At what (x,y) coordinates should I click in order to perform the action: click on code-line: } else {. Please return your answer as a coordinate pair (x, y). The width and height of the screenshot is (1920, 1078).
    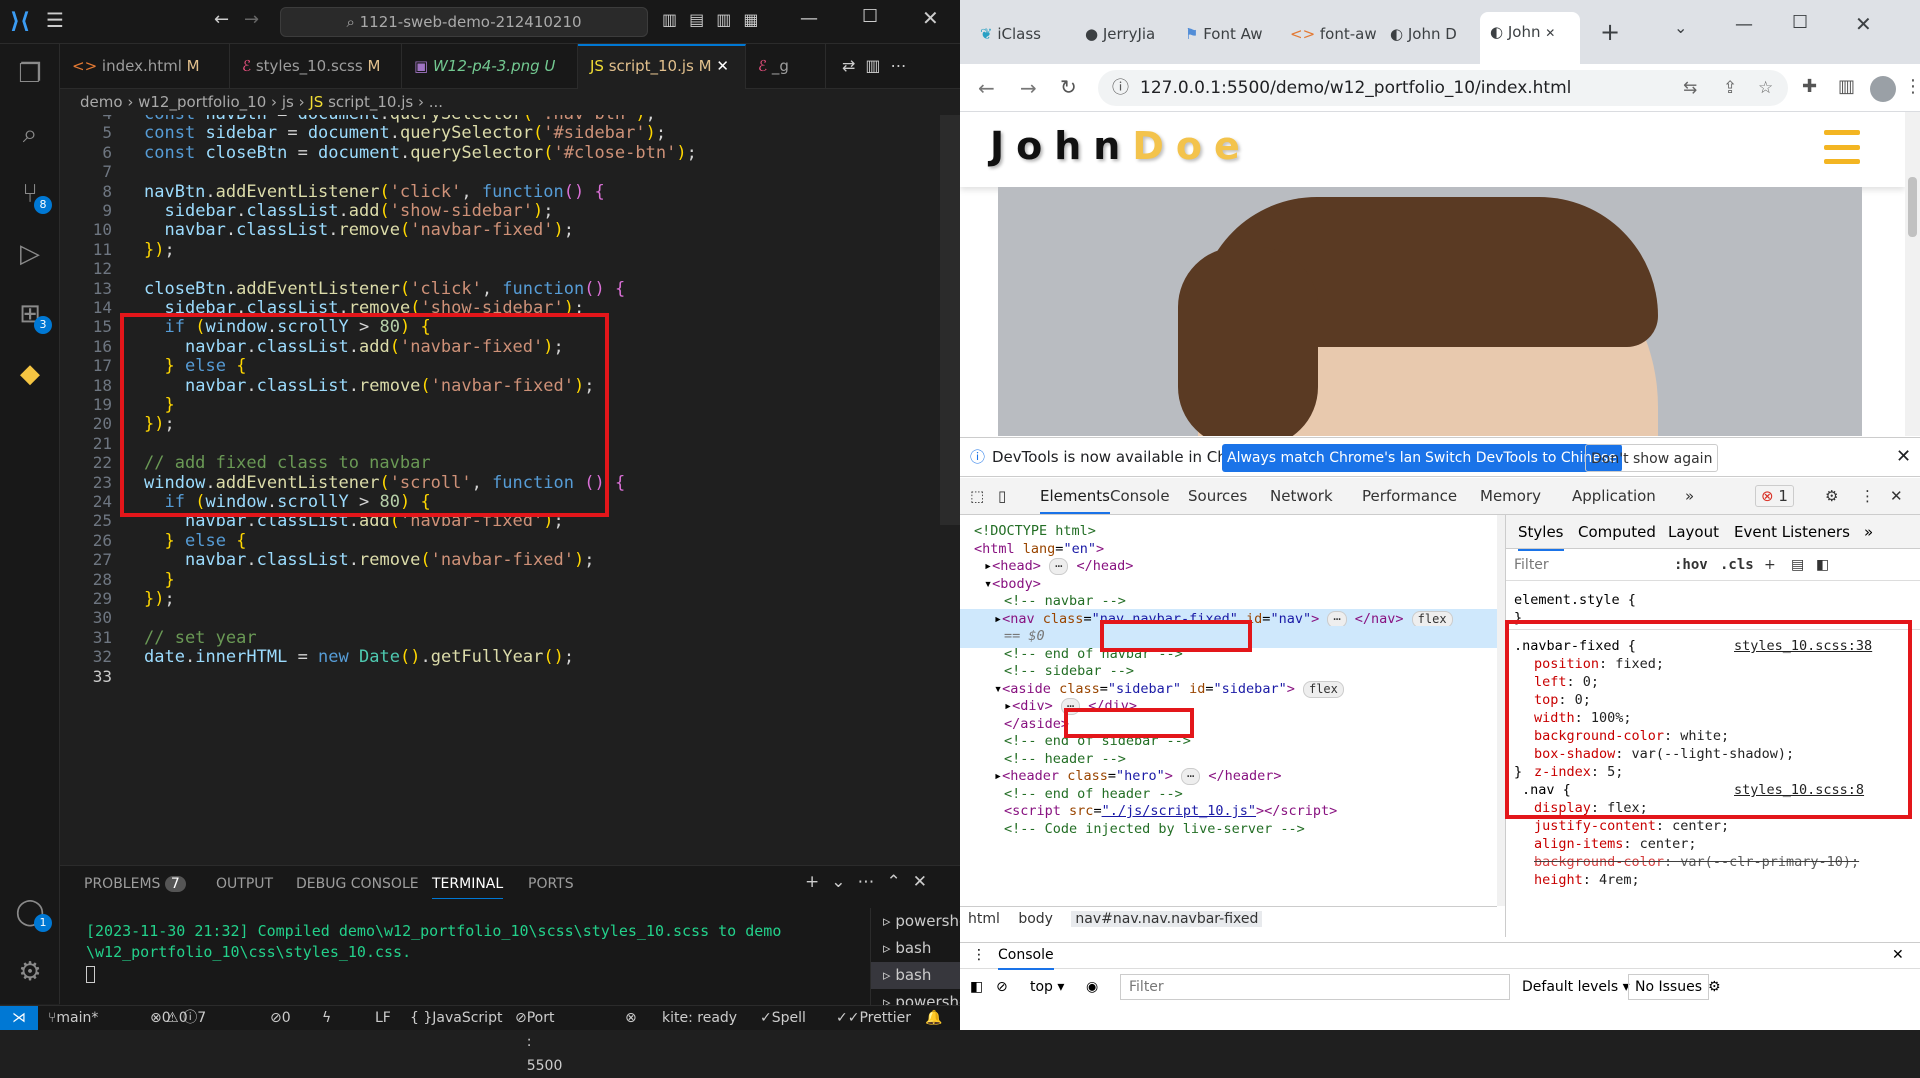
    Looking at the image, I should click on (195, 541).